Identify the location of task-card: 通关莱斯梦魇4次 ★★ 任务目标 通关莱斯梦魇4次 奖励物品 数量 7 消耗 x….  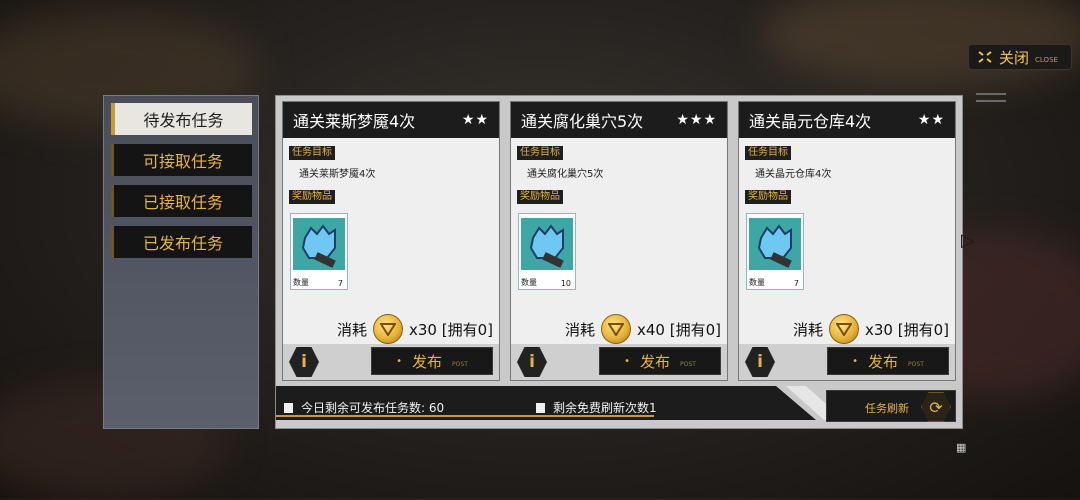
(391, 241).